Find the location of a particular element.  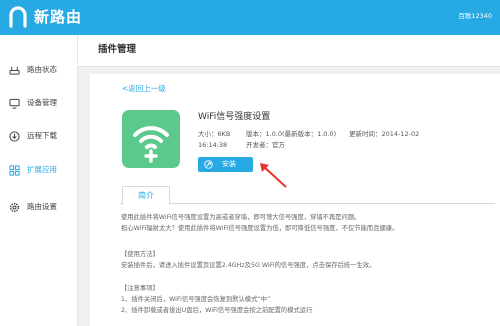

plugin-version: 版本：1.0.0(最新版本：1.0.0) is located at coordinates (291, 134).